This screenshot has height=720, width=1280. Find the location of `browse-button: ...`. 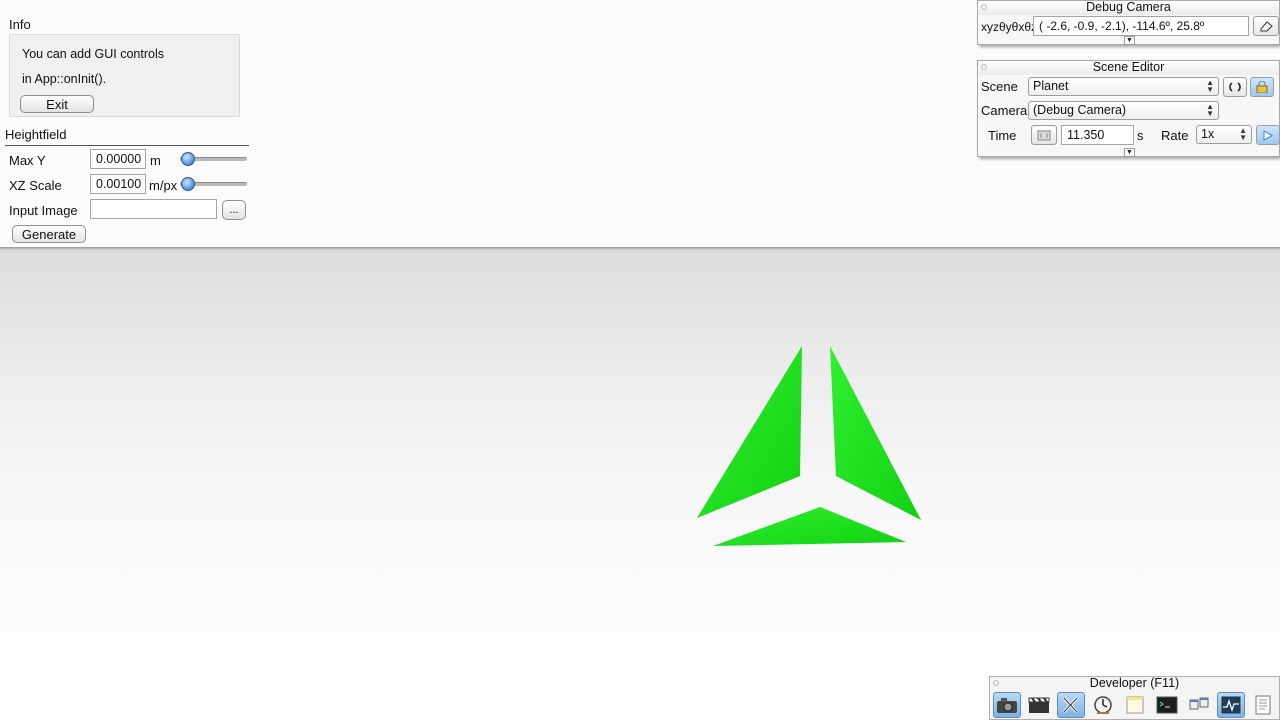

browse-button: ... is located at coordinates (234, 210).